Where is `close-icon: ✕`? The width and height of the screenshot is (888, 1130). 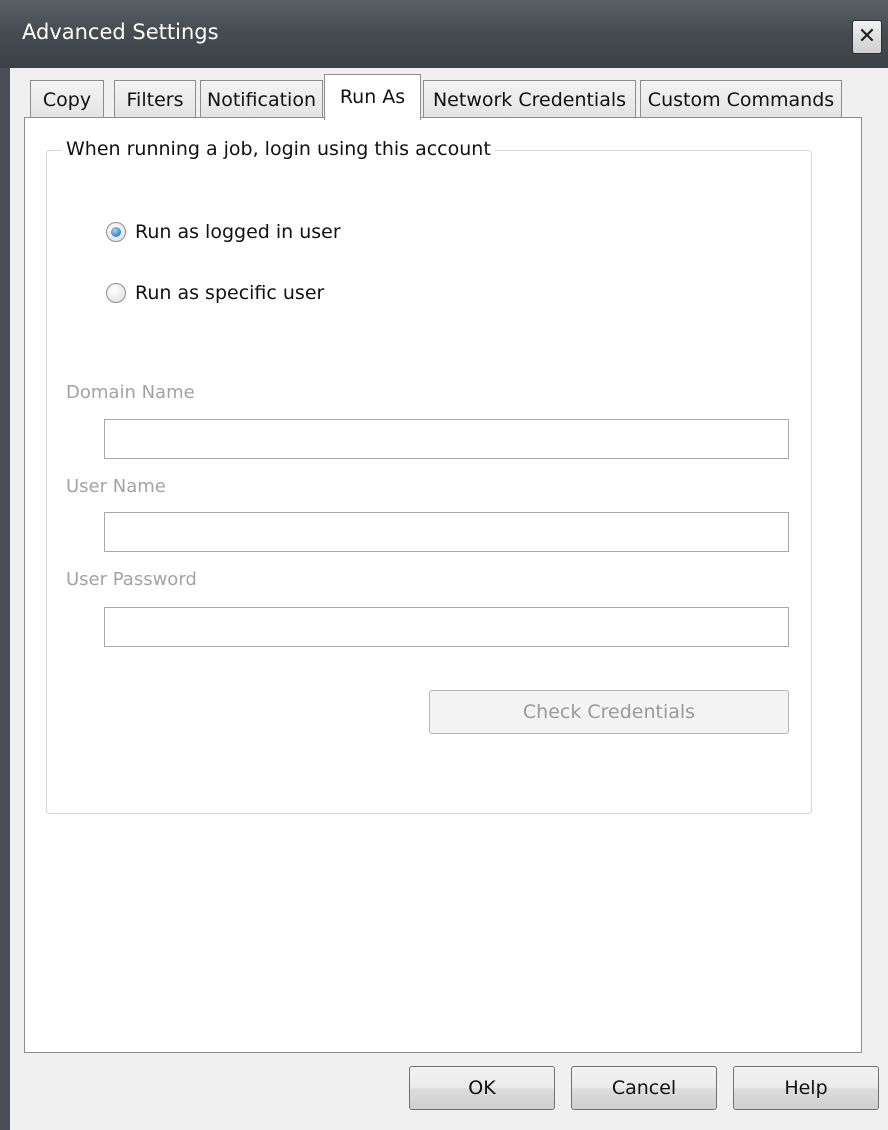
close-icon: ✕ is located at coordinates (867, 36).